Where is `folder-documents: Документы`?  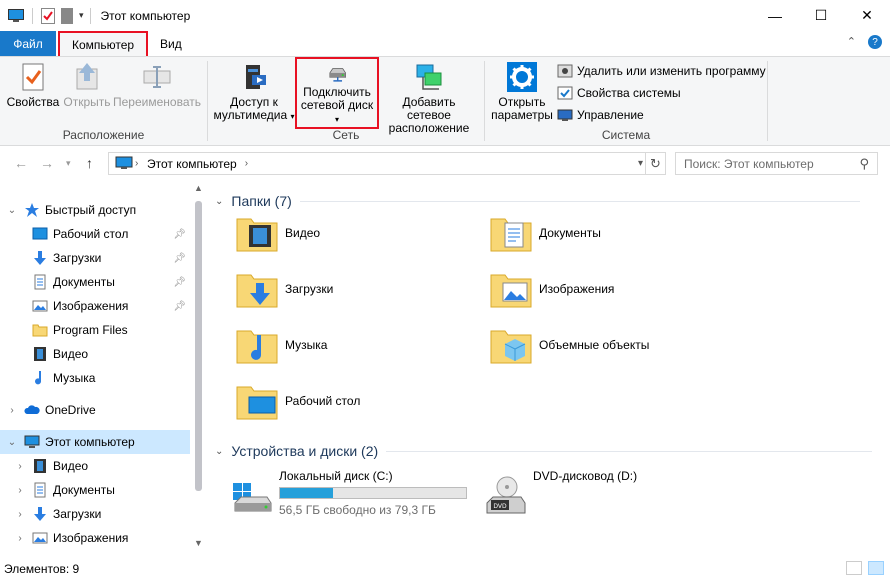 folder-documents: Документы is located at coordinates (614, 233).